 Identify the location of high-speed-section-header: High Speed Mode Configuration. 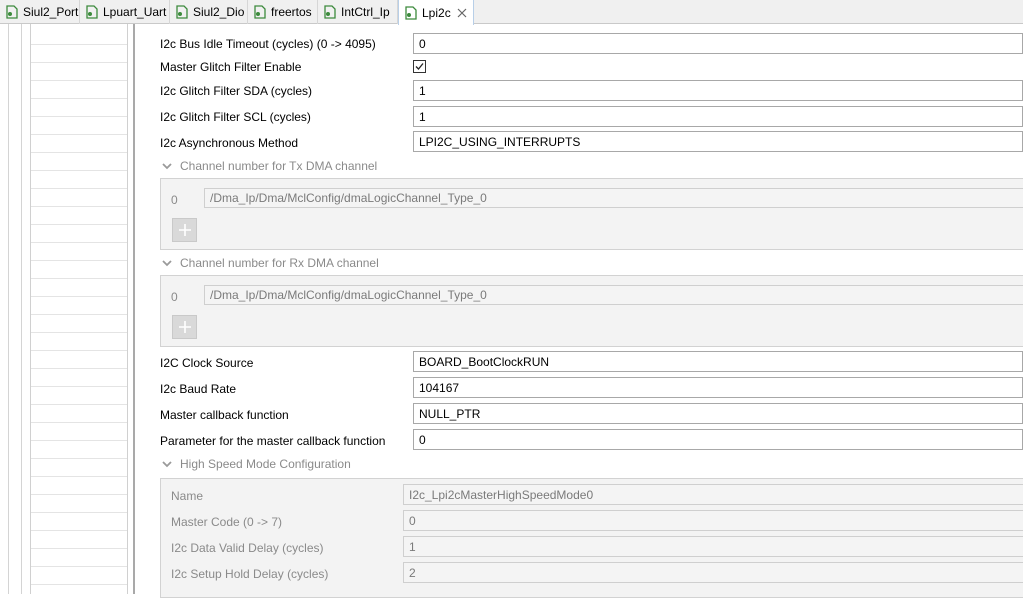
(256, 464).